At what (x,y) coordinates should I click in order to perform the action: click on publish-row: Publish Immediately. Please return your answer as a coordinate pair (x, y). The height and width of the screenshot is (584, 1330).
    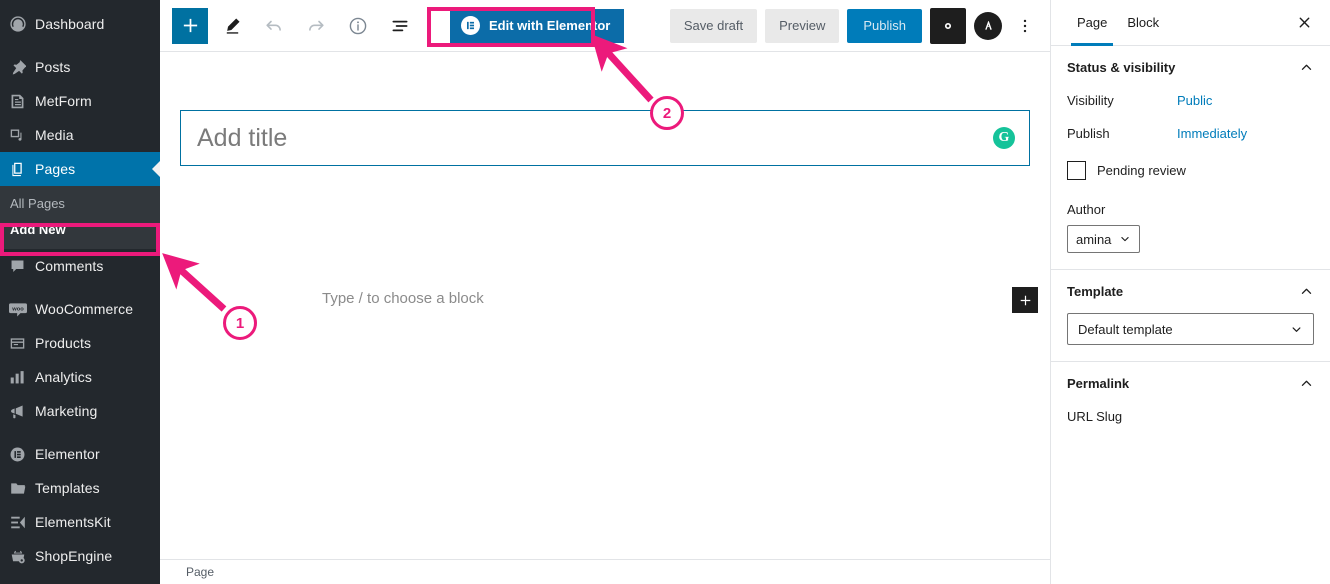
    Looking at the image, I should click on (1190, 133).